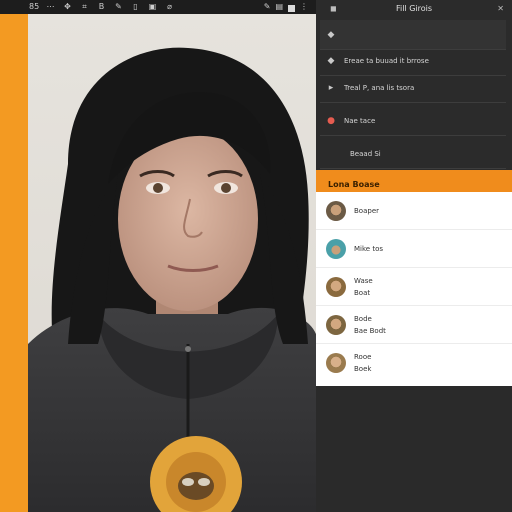  What do you see at coordinates (101, 7) in the screenshot?
I see `text-icon: B` at bounding box center [101, 7].